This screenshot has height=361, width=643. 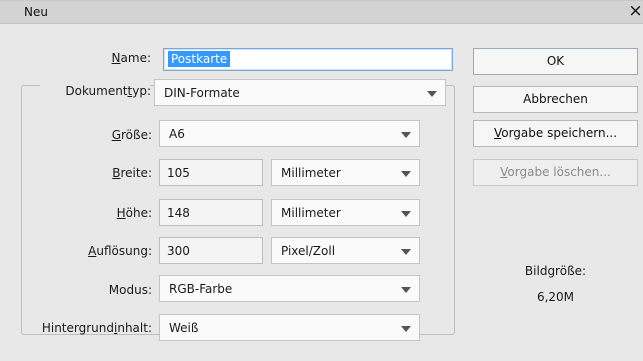 What do you see at coordinates (211, 212) in the screenshot?
I see `hoehe-input: 148` at bounding box center [211, 212].